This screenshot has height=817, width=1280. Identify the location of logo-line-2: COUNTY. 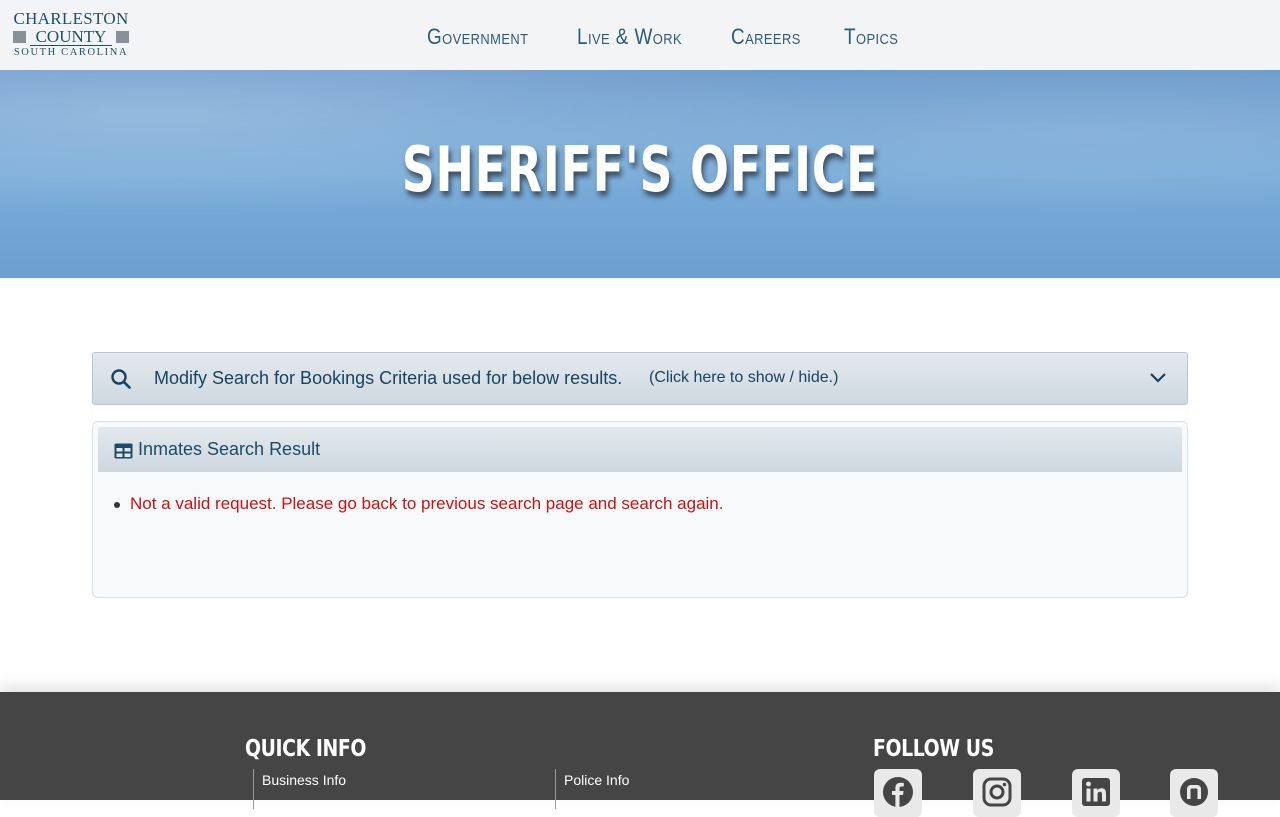
(71, 36).